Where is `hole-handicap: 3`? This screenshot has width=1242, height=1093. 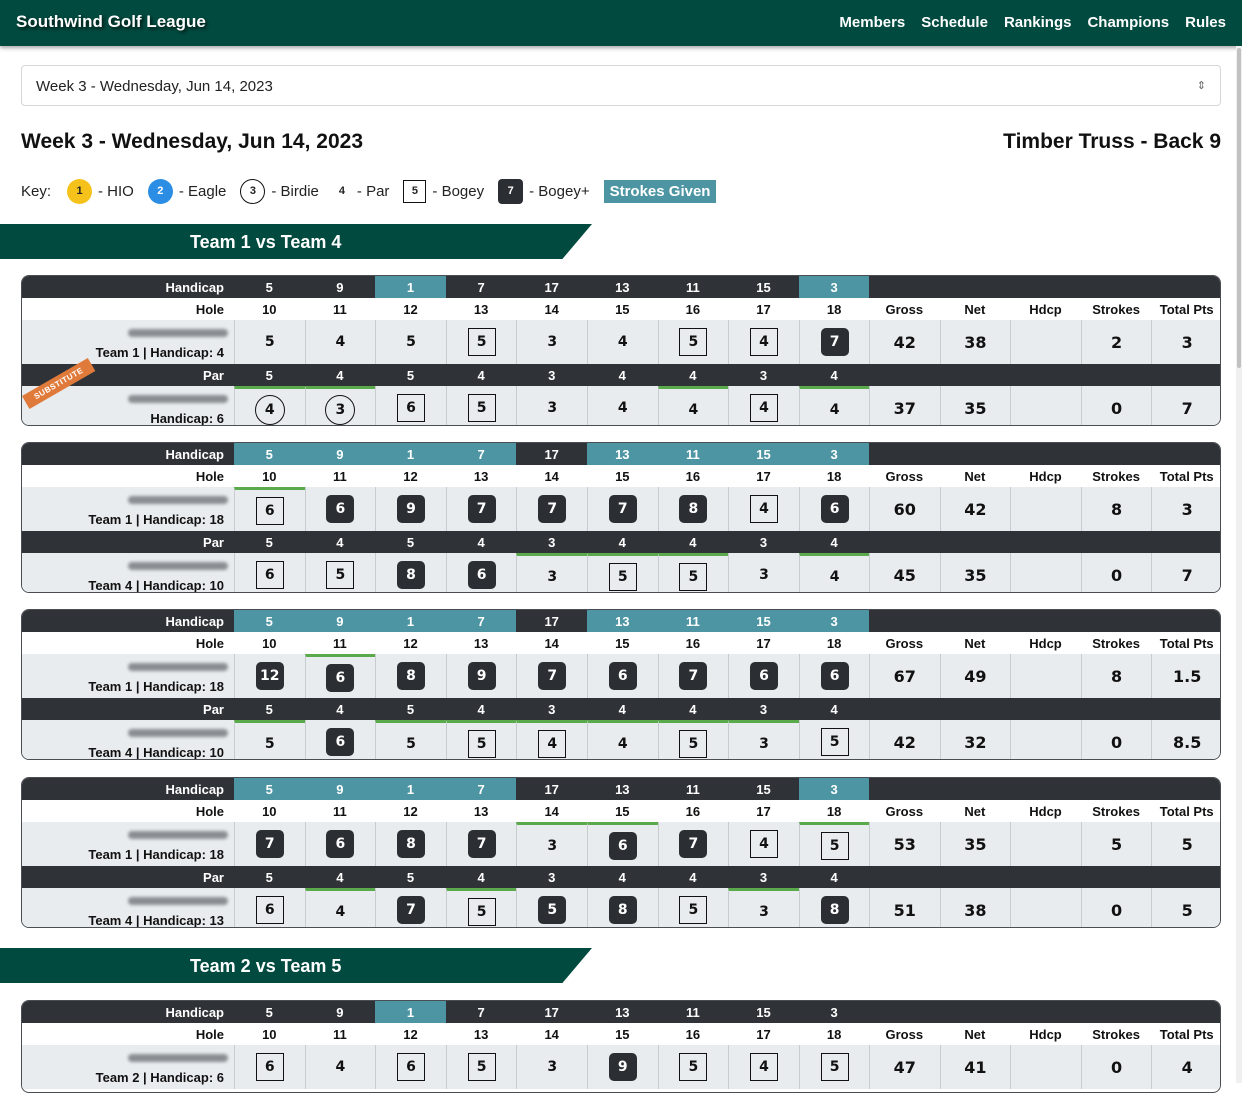 hole-handicap: 3 is located at coordinates (834, 789).